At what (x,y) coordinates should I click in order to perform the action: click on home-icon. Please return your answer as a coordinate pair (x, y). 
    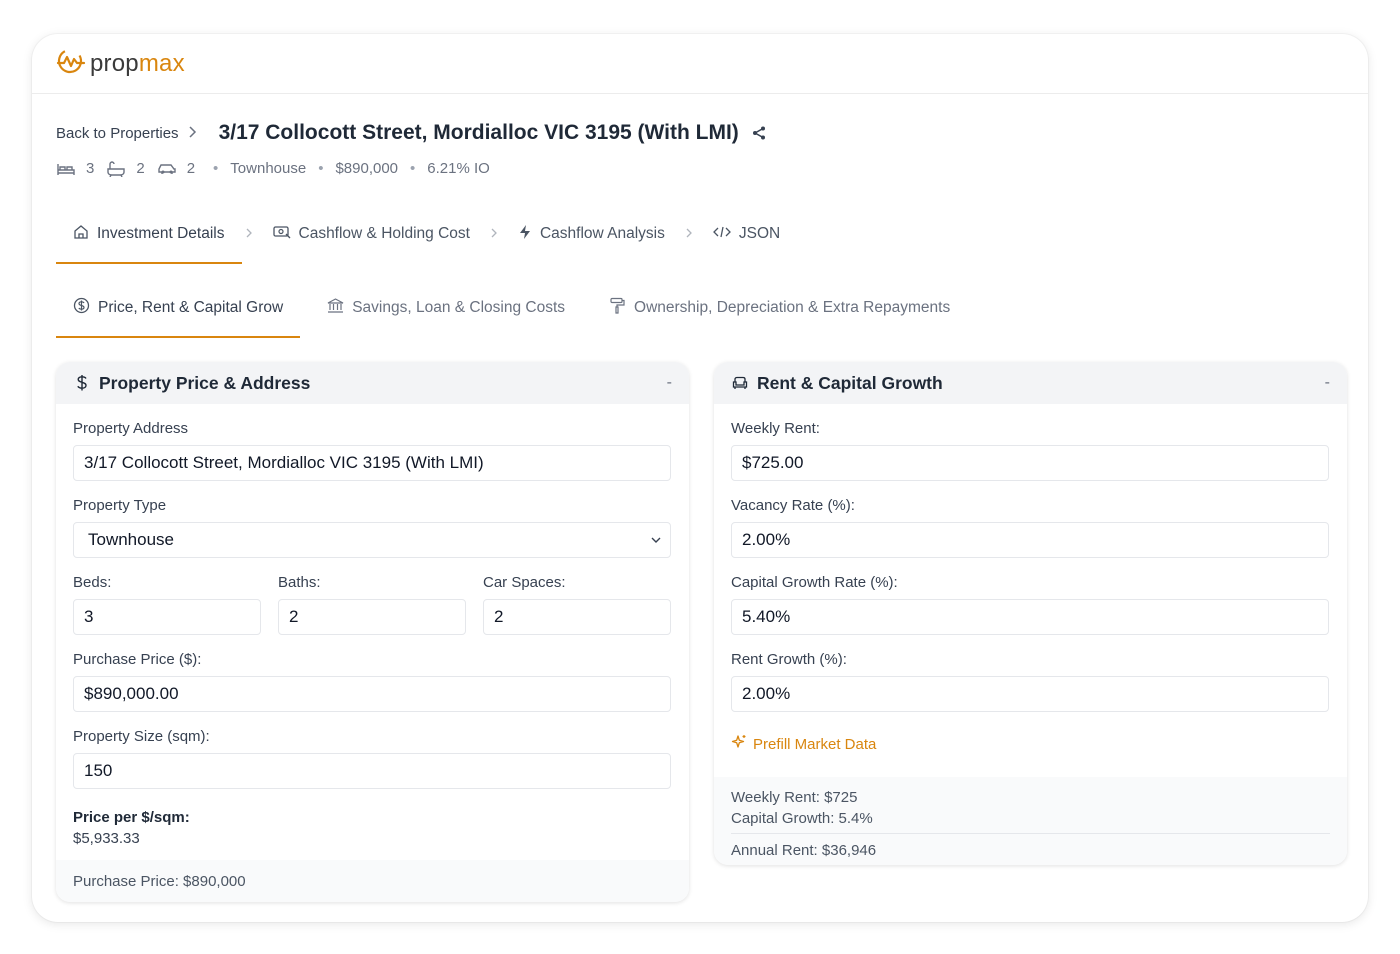
    Looking at the image, I should click on (81, 234).